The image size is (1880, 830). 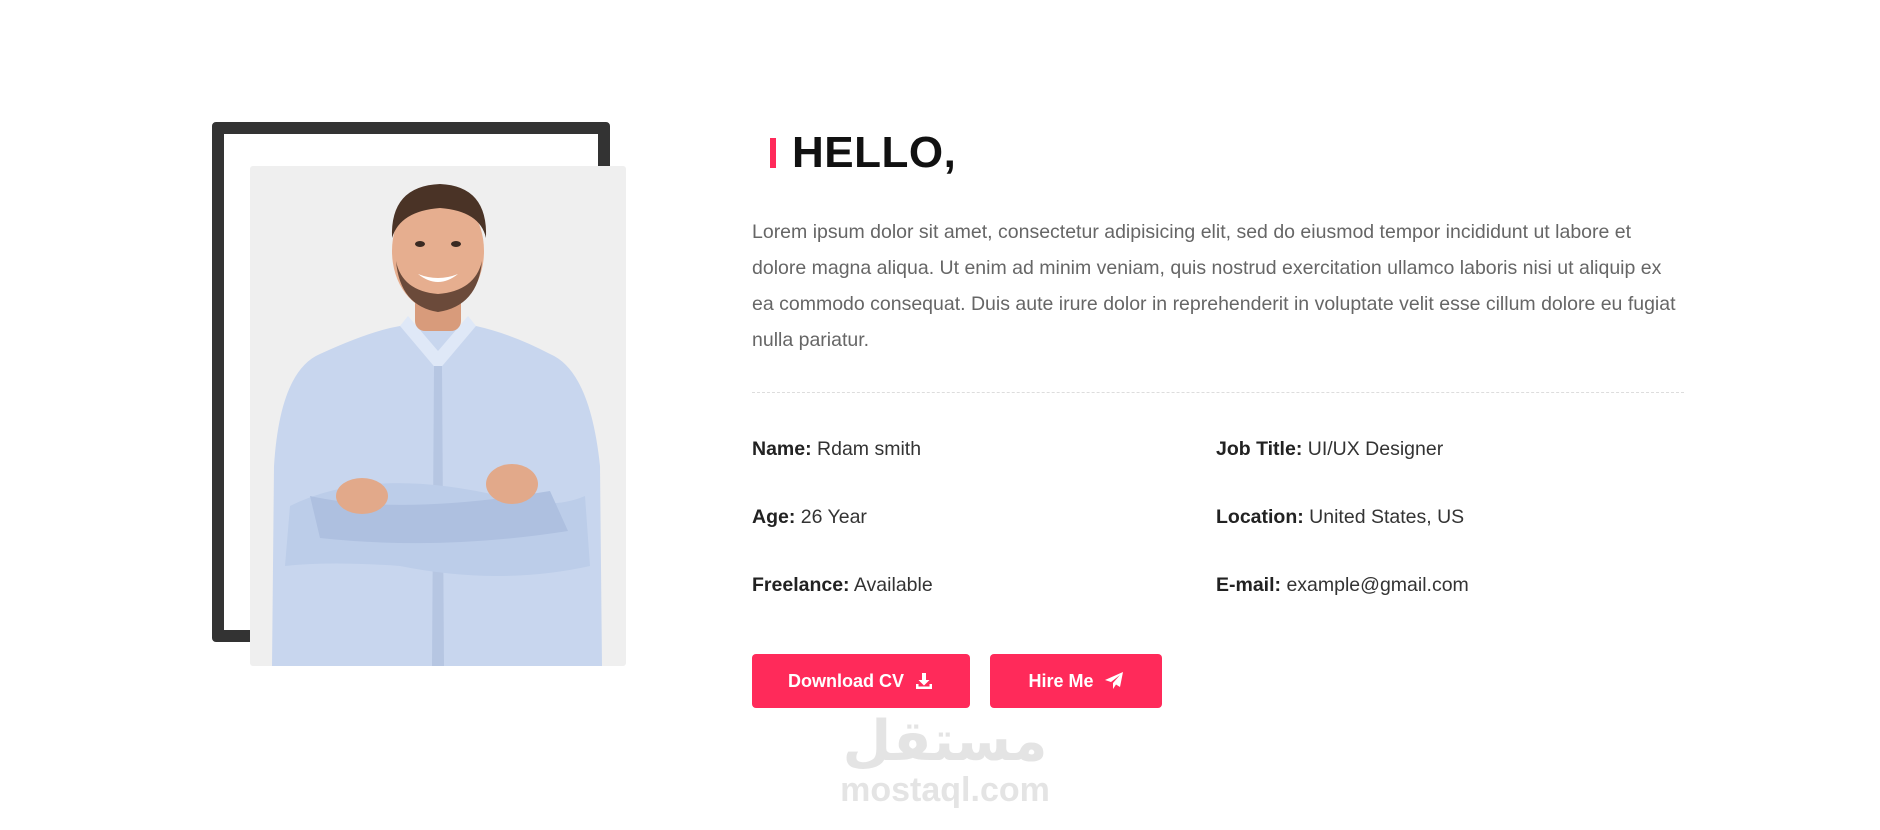 I want to click on hire-me-button: Hire Me, so click(x=1076, y=681).